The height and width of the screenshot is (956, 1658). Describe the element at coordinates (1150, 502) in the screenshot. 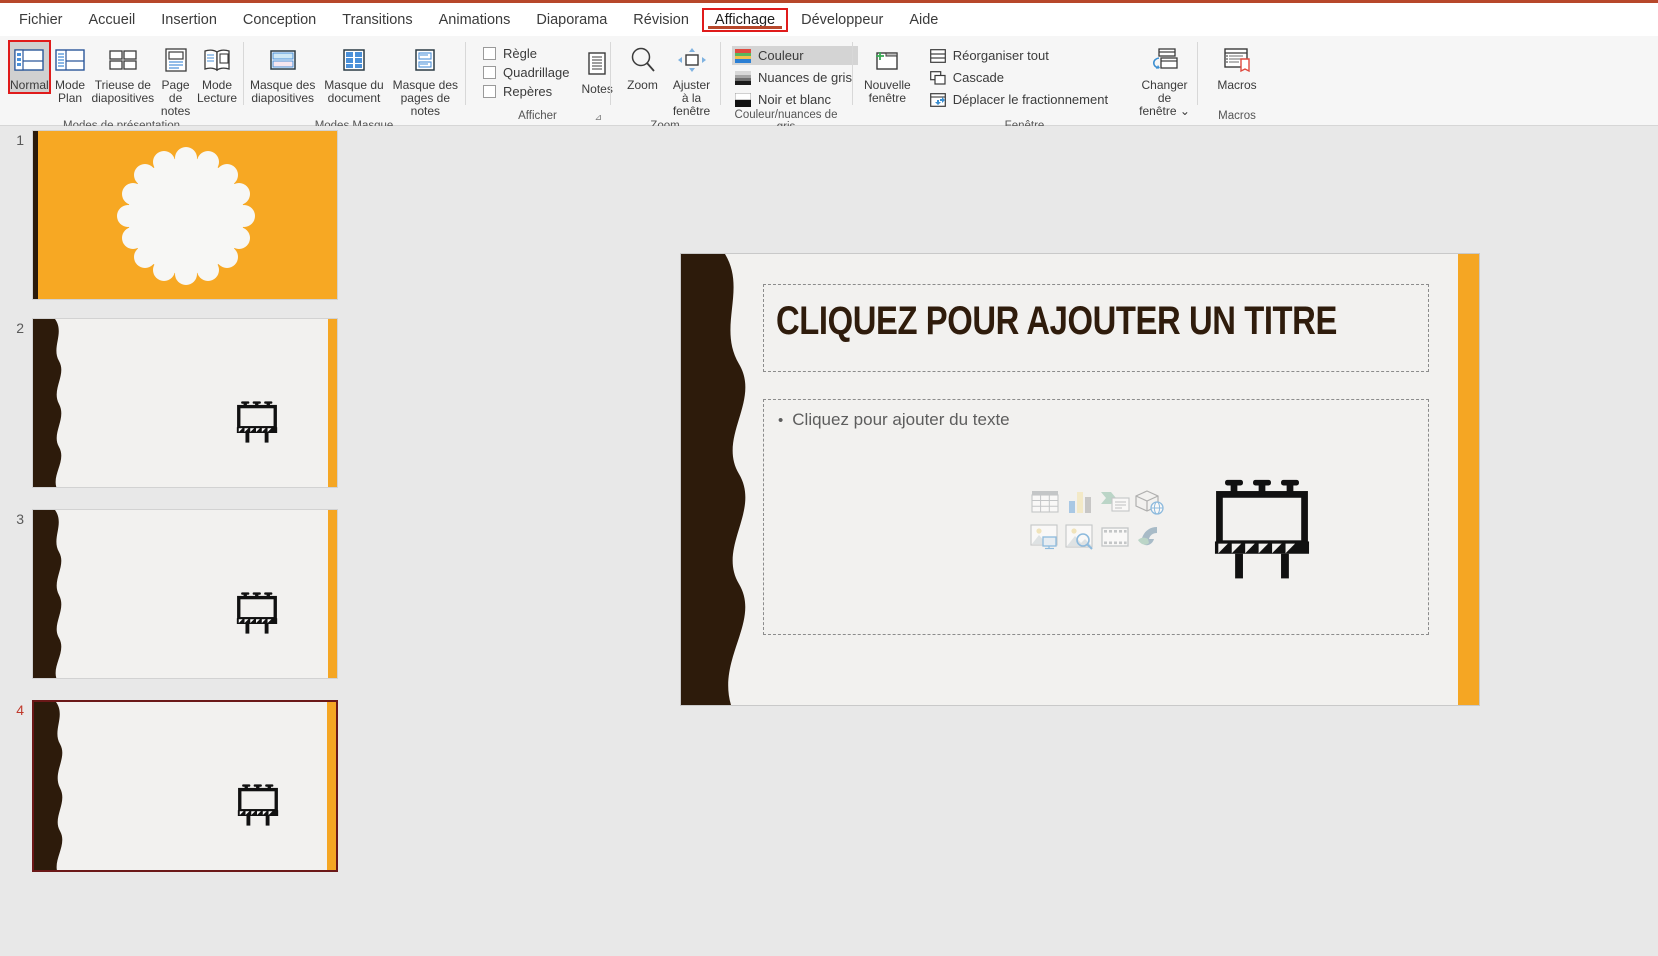

I see `insert-3d-model-icon` at that location.